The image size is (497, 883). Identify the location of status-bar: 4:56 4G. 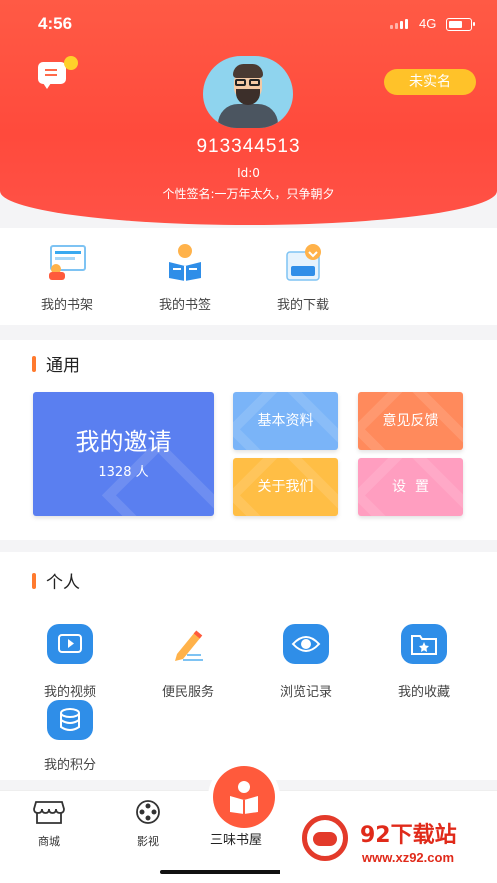
(248, 25).